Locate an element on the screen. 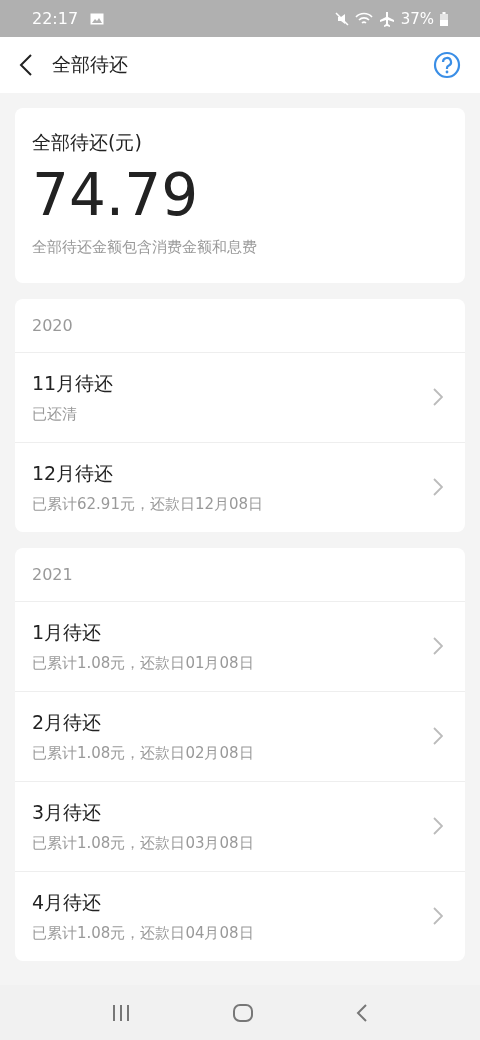  month-detail: 已累计1.08元，还款日03月08日 is located at coordinates (143, 843).